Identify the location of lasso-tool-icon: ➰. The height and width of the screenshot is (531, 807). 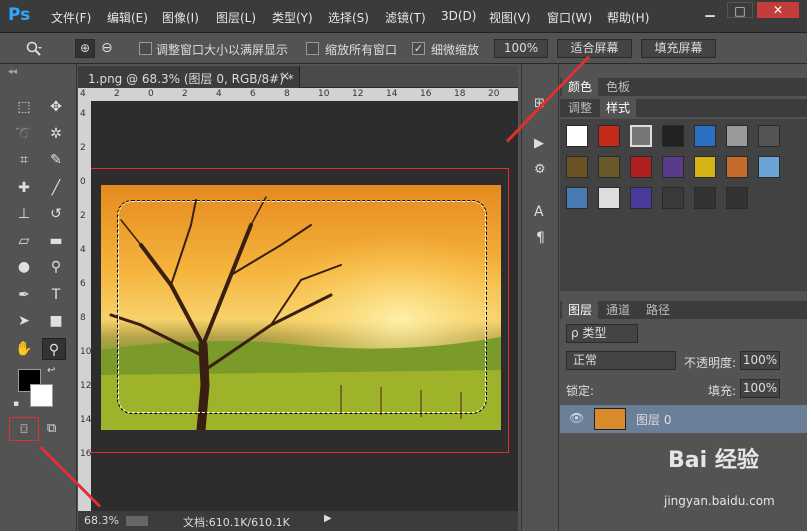
(24, 134).